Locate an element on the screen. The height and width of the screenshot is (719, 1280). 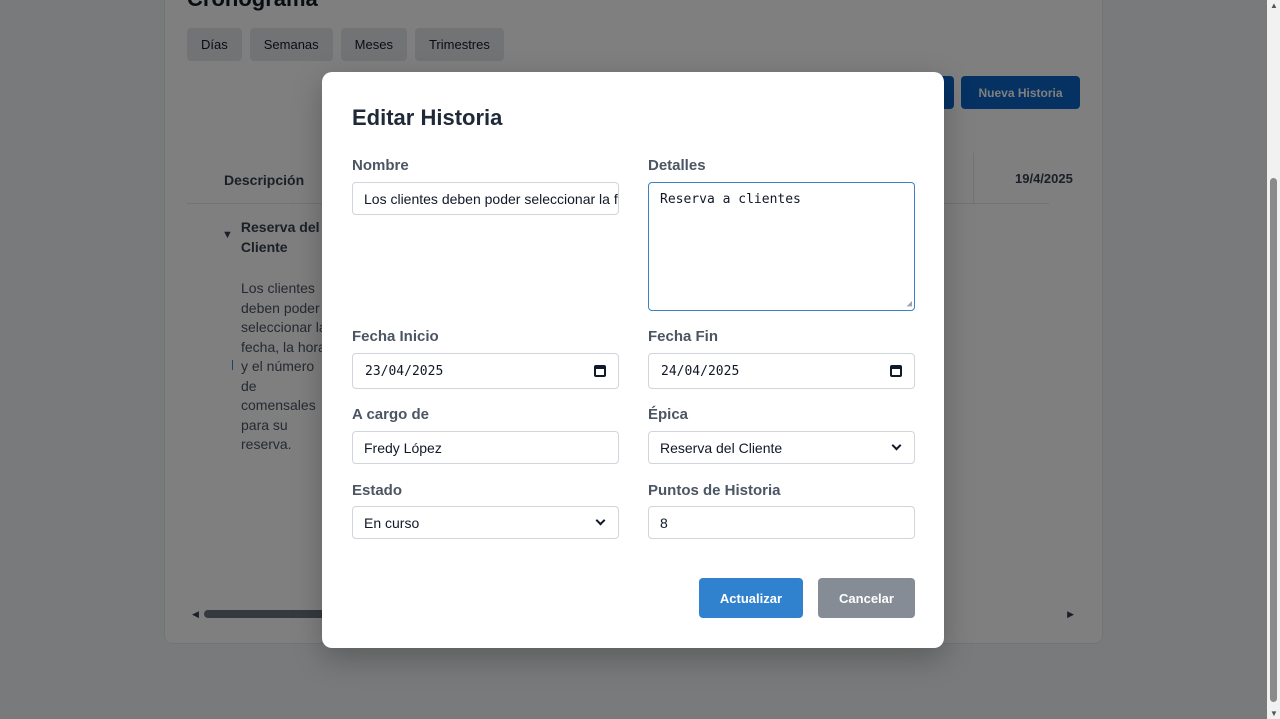
end-date-label: Fecha Fin is located at coordinates (683, 336).